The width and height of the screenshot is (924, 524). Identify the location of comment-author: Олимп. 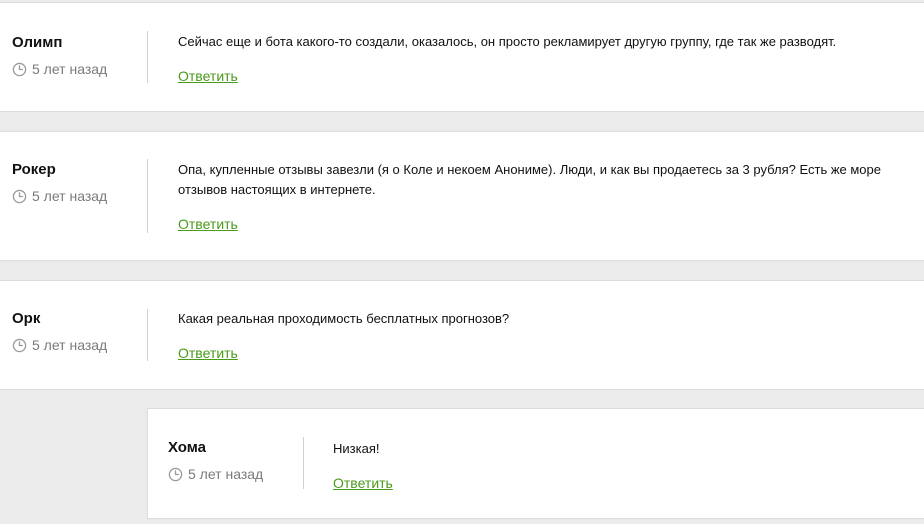
(37, 42).